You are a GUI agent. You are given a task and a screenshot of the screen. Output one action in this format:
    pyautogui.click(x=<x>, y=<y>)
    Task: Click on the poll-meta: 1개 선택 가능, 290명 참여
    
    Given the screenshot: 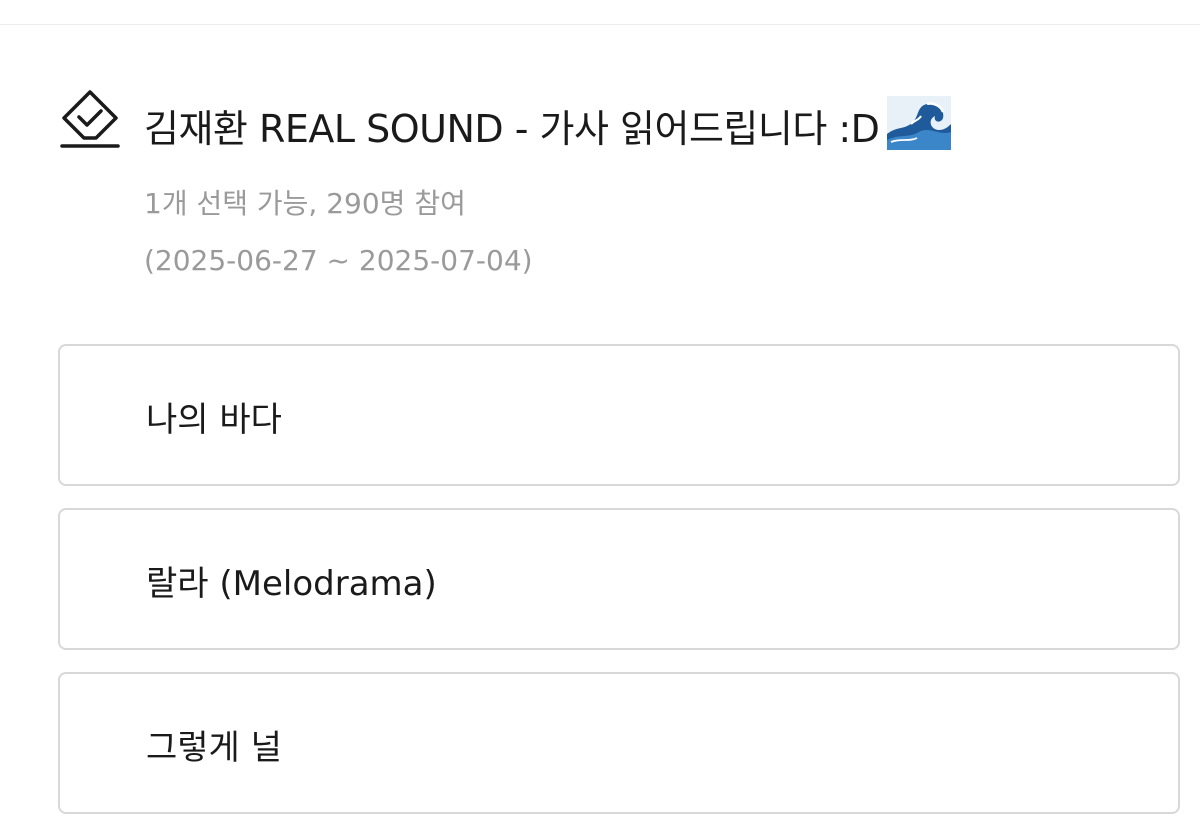 What is the action you would take?
    pyautogui.click(x=305, y=203)
    